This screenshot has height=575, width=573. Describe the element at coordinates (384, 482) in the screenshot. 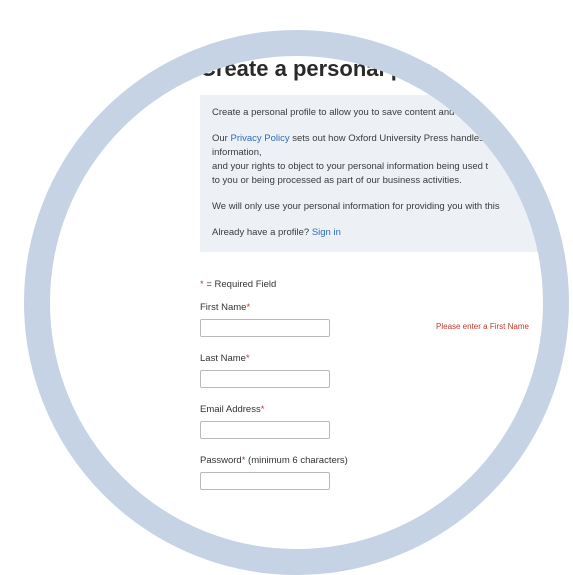

I see `password-row` at that location.